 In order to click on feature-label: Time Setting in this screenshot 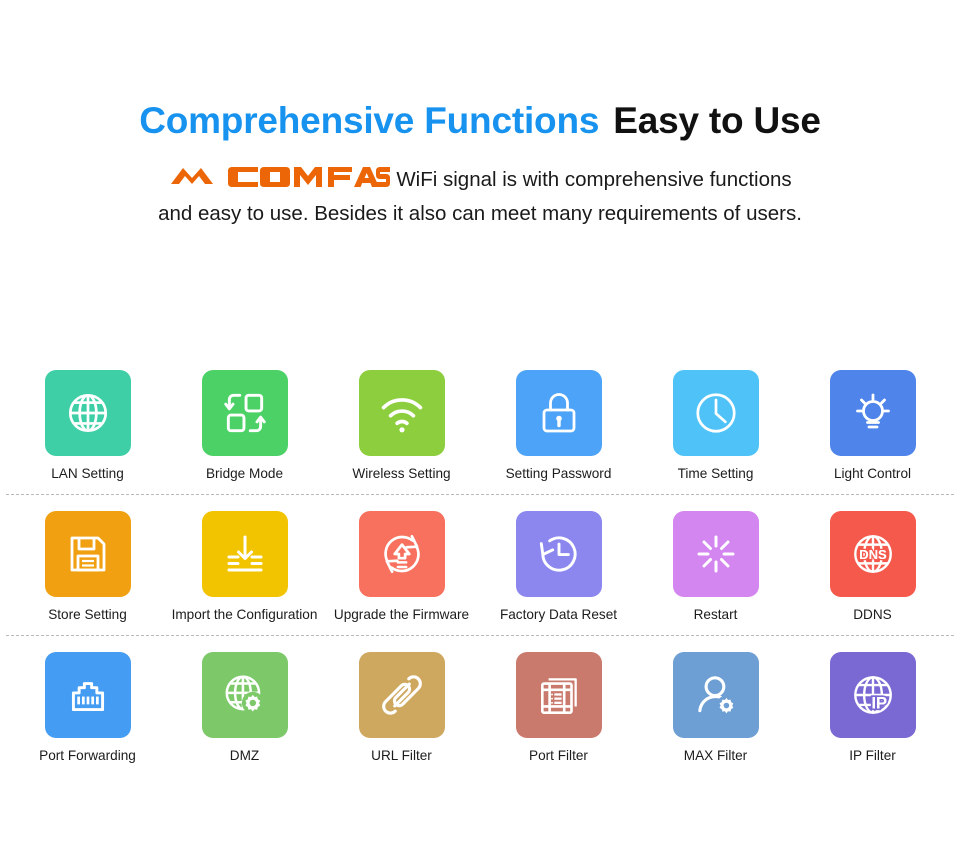, I will do `click(715, 473)`.